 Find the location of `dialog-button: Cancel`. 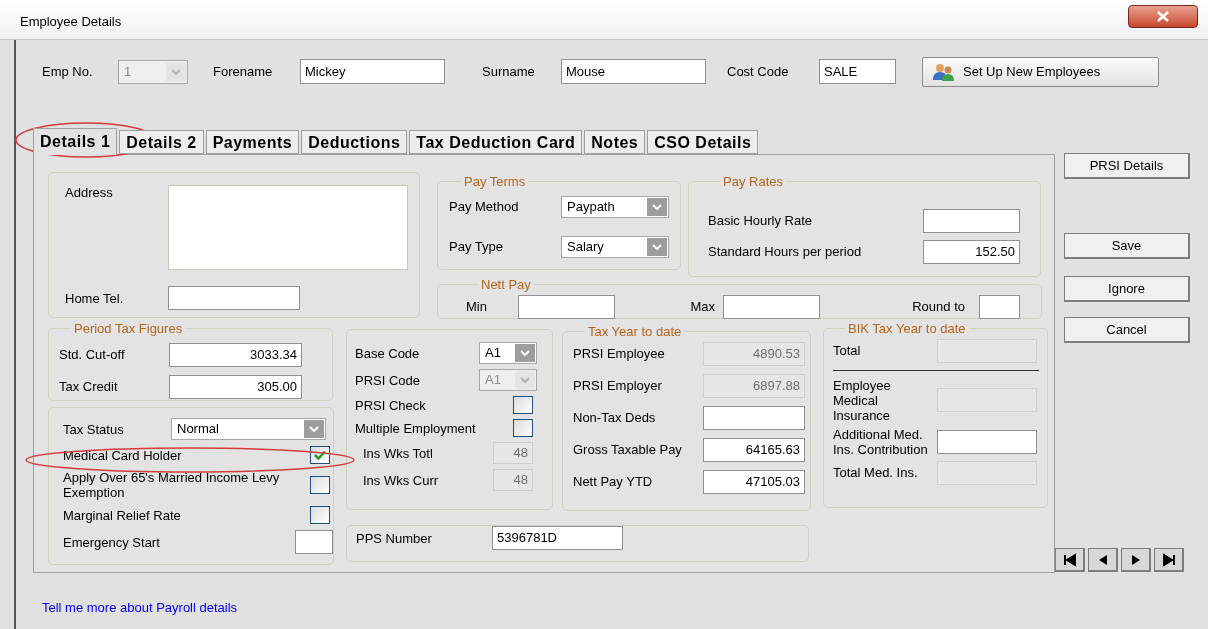

dialog-button: Cancel is located at coordinates (1127, 330).